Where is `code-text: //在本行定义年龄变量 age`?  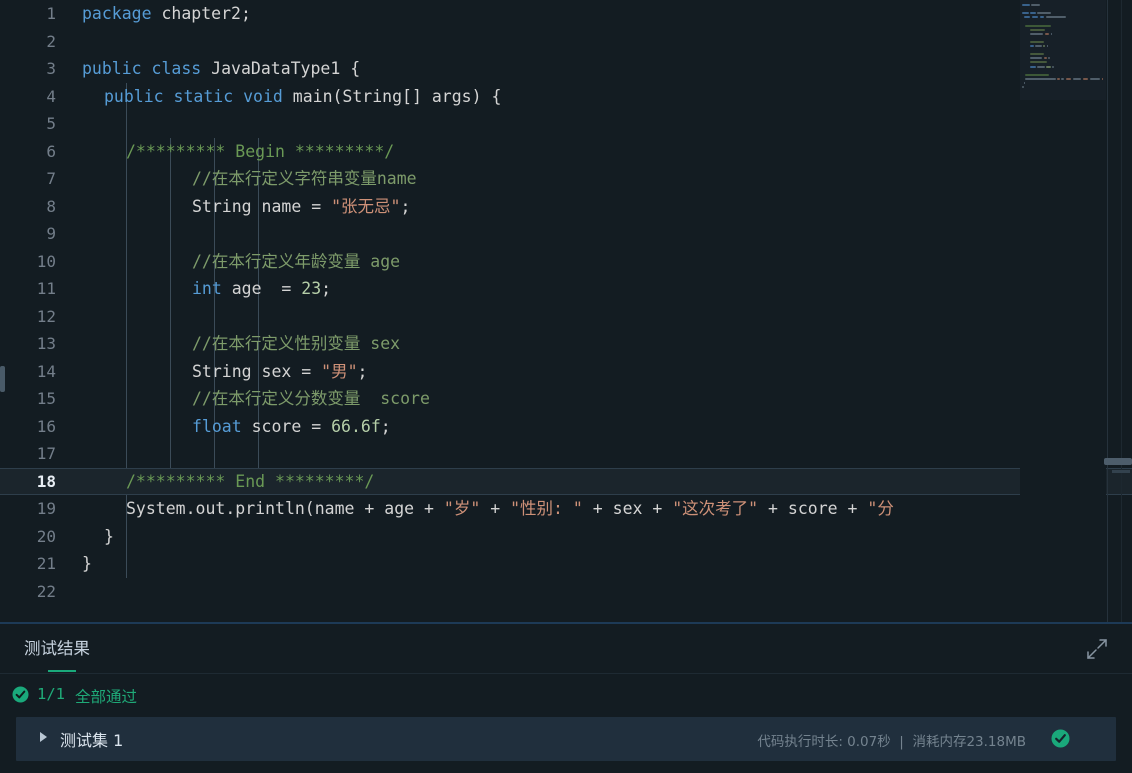
code-text: //在本行定义年龄变量 age is located at coordinates (296, 261).